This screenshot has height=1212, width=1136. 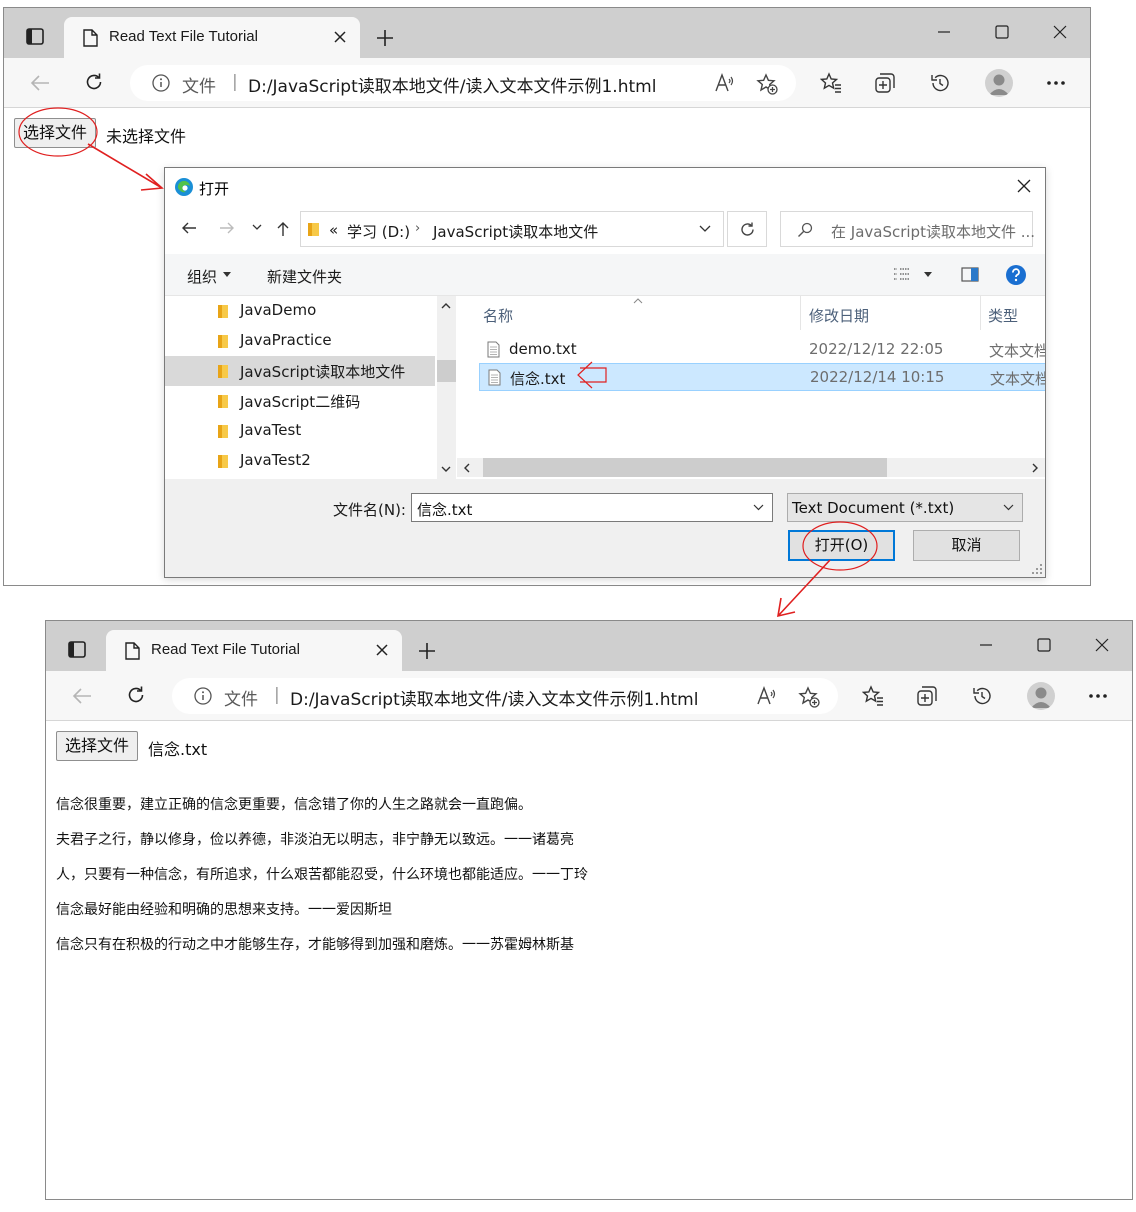 What do you see at coordinates (202, 276) in the screenshot?
I see `organize-menu: 组织` at bounding box center [202, 276].